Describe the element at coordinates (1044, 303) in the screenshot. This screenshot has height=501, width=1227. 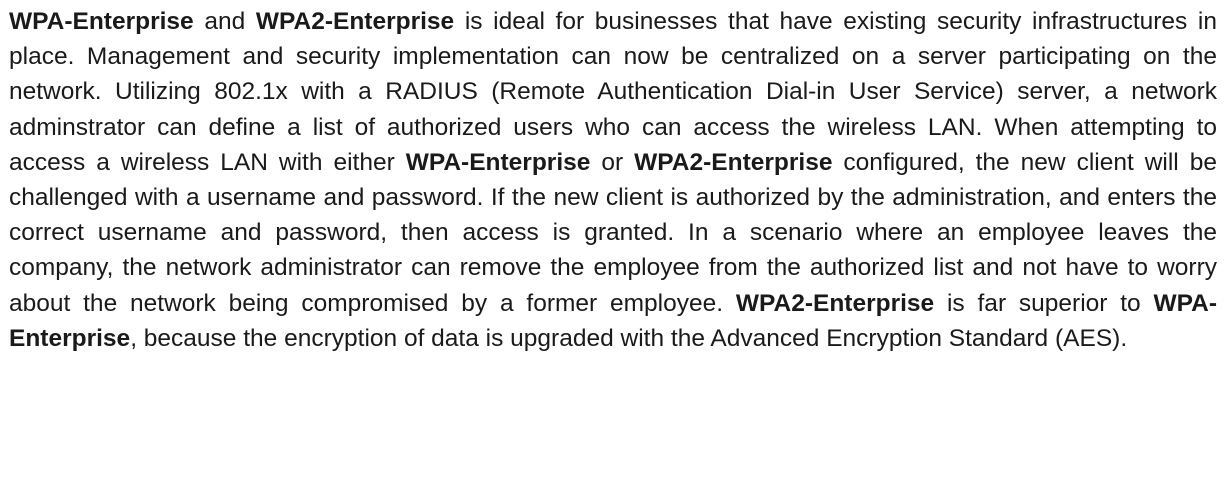
I see `body-text: is far superior to` at that location.